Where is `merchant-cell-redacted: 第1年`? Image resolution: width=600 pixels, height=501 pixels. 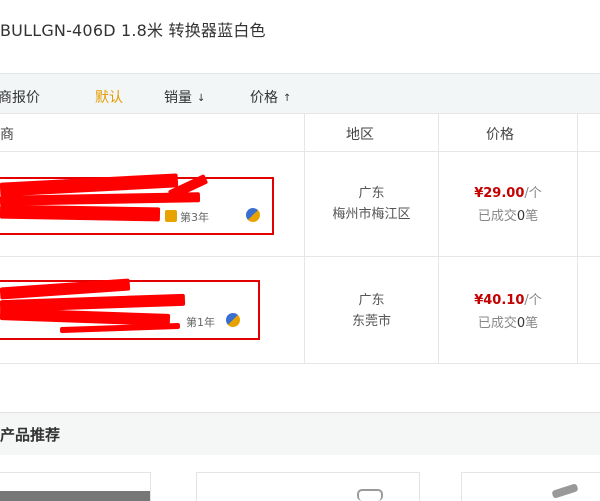
merchant-cell-redacted: 第1年 is located at coordinates (150, 310).